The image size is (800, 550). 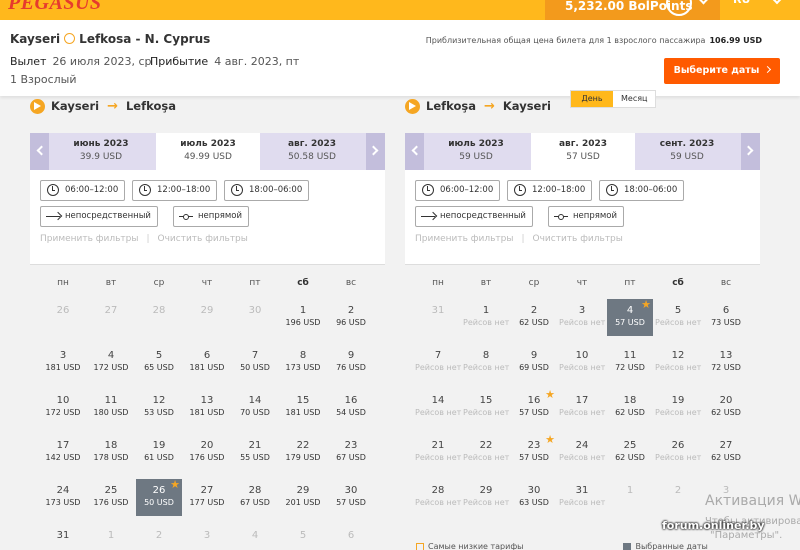 I want to click on day-price: Рейсов нет, so click(x=486, y=412).